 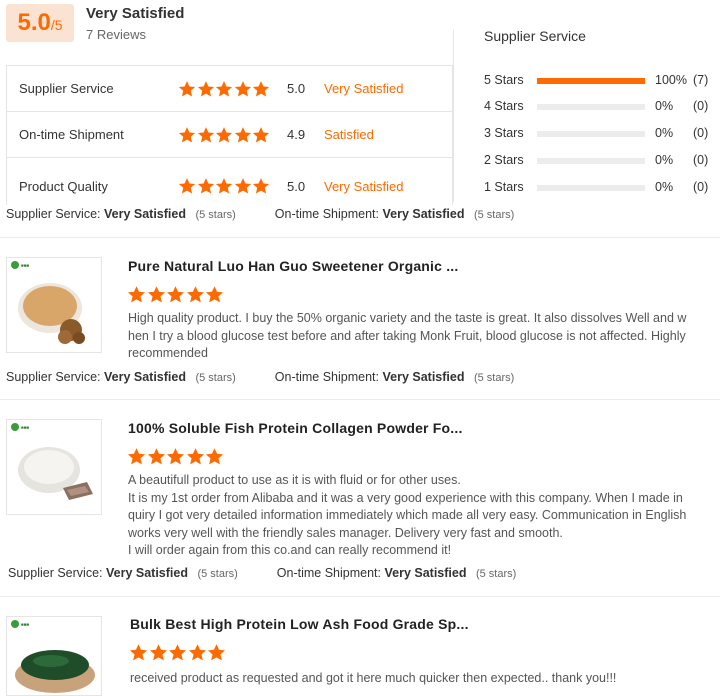 What do you see at coordinates (349, 134) in the screenshot?
I see `sub-rating-verdict: Satisfied` at bounding box center [349, 134].